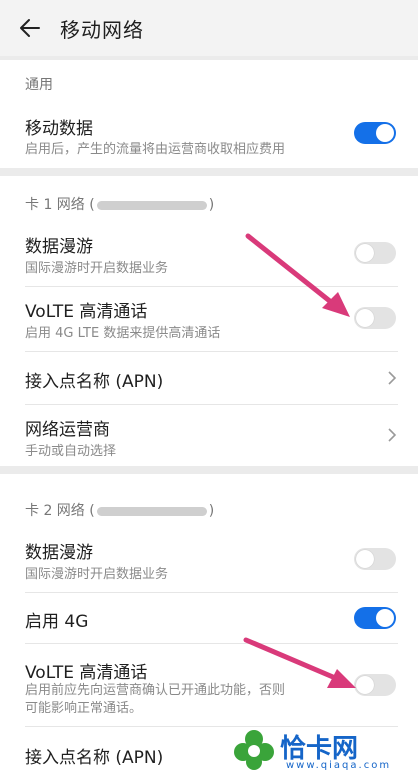  Describe the element at coordinates (254, 750) in the screenshot. I see `clover-logo-icon` at that location.